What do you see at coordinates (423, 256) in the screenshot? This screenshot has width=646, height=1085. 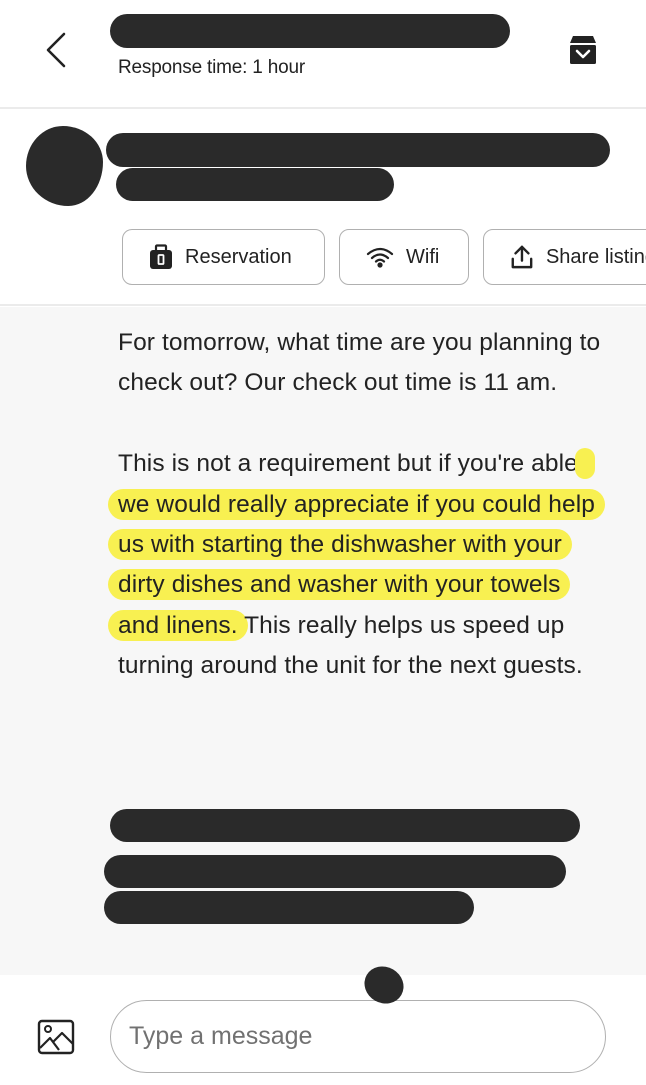 I see `wifi-label: Wifi` at bounding box center [423, 256].